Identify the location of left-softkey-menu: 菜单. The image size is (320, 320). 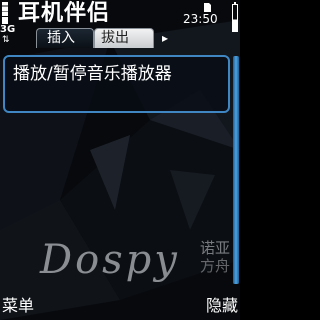
(18, 306).